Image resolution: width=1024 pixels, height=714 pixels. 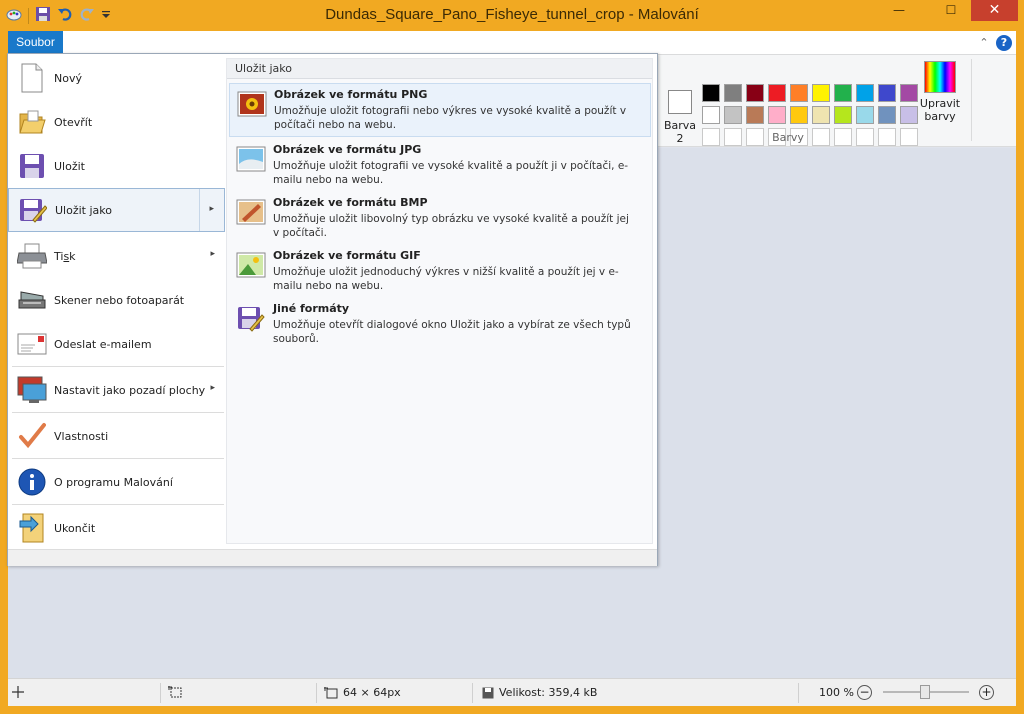 I want to click on menu-item-scanner: Skener nebo fotoaparát, so click(x=116, y=300).